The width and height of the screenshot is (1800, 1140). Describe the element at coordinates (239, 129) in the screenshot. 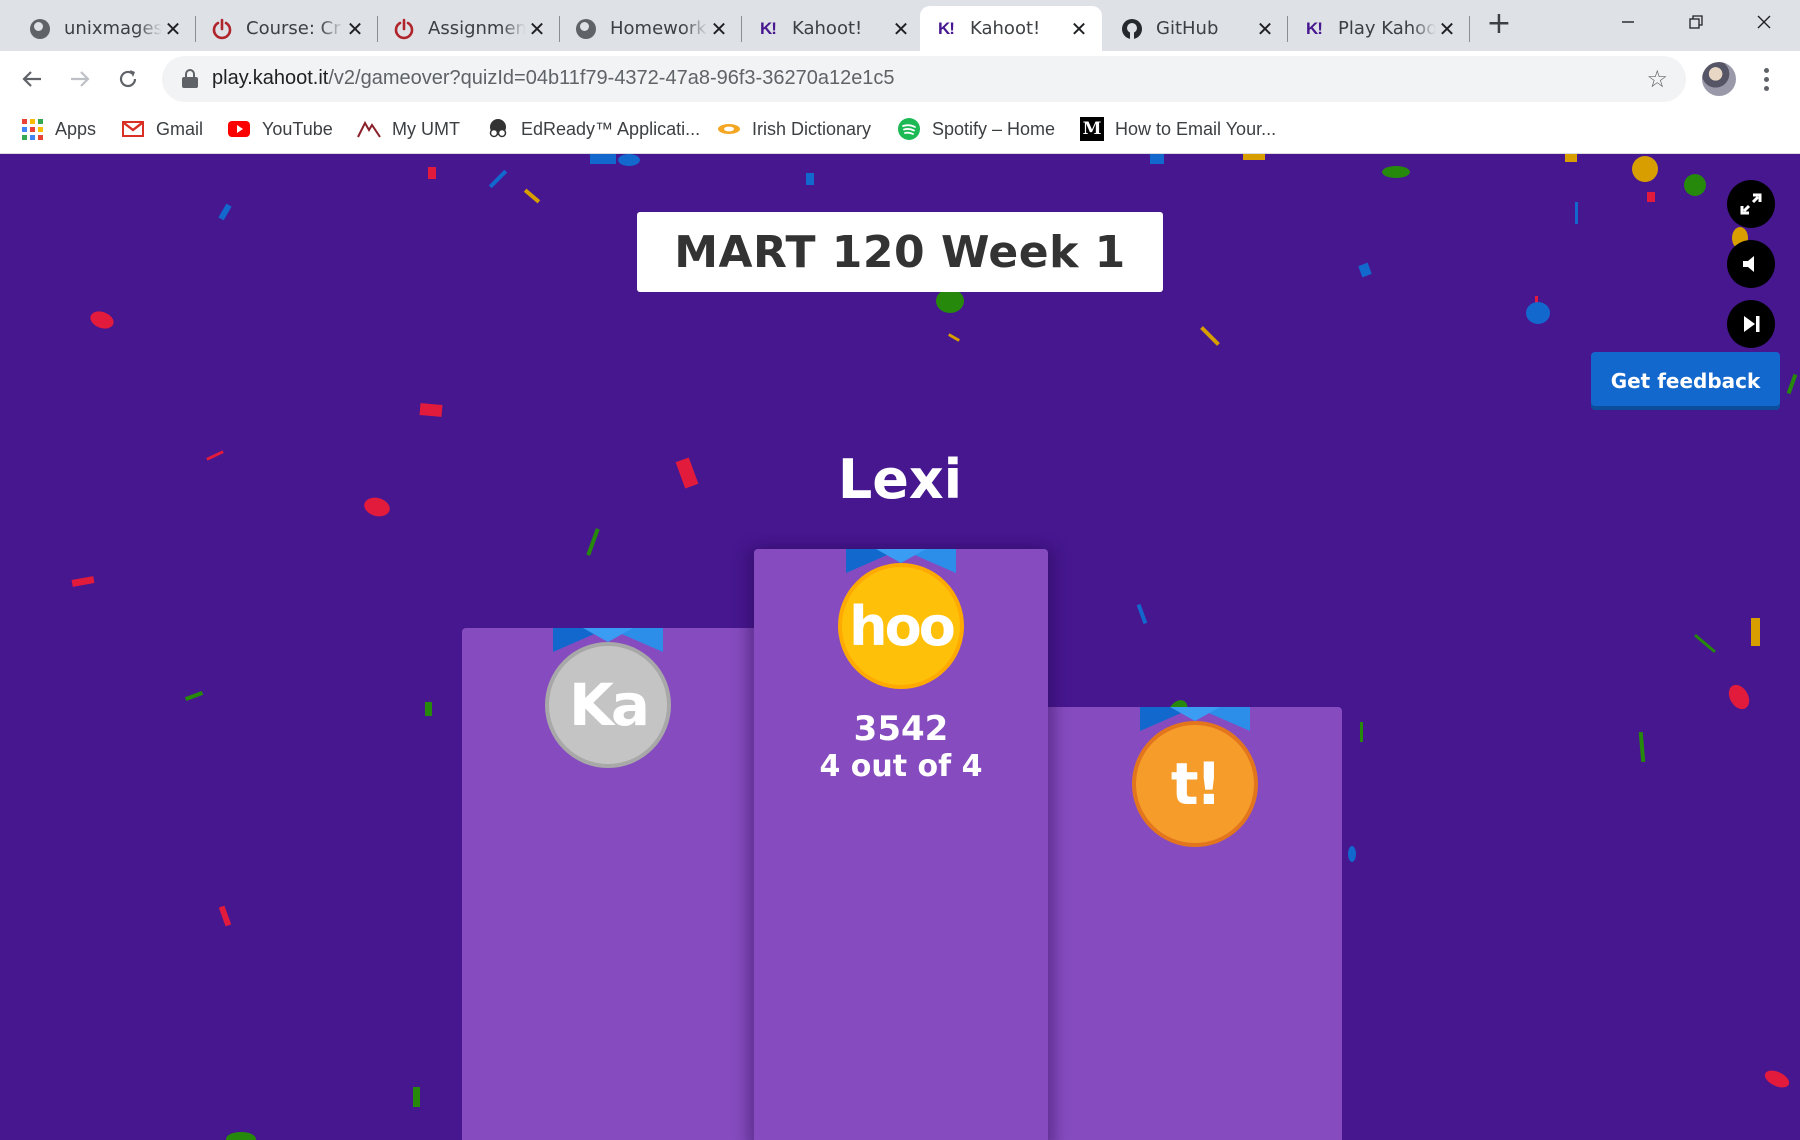

I see `youtube-icon` at that location.